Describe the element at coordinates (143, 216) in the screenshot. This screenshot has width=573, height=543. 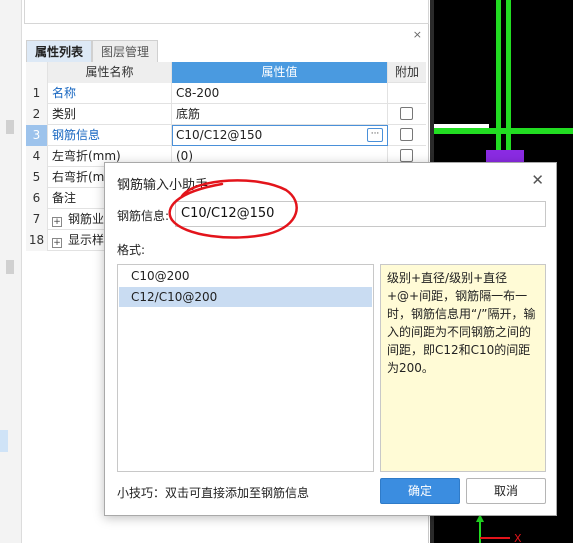
I see `rebar-info-label: 钢筋信息:` at that location.